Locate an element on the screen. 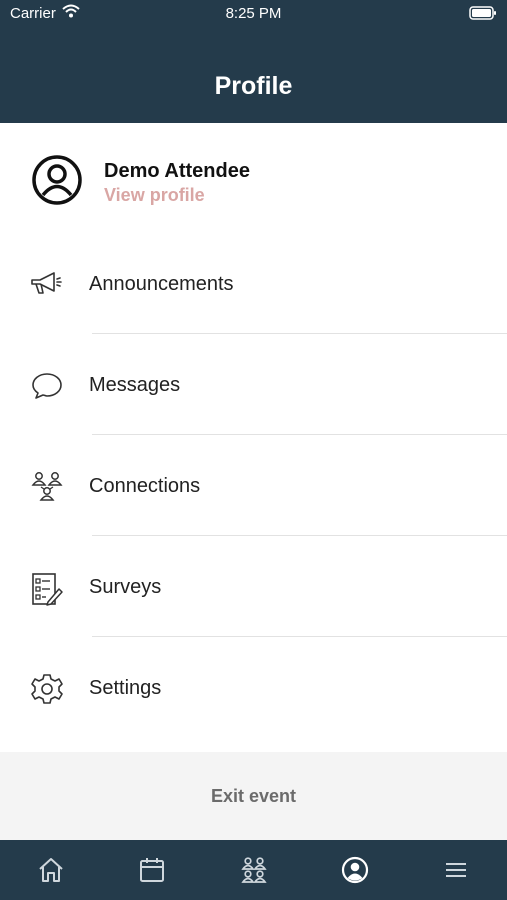 This screenshot has height=900, width=507. exit-event-area: Exit event is located at coordinates (253, 796).